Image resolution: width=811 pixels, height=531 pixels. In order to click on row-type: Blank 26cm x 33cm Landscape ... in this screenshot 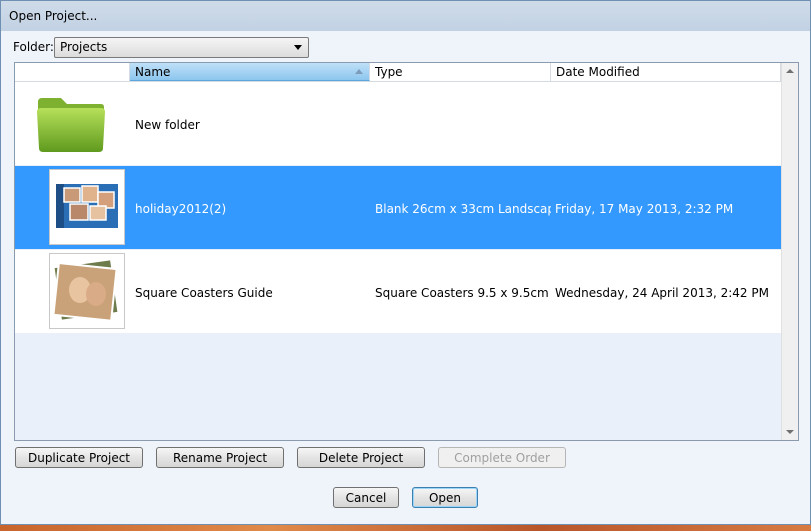, I will do `click(463, 209)`.